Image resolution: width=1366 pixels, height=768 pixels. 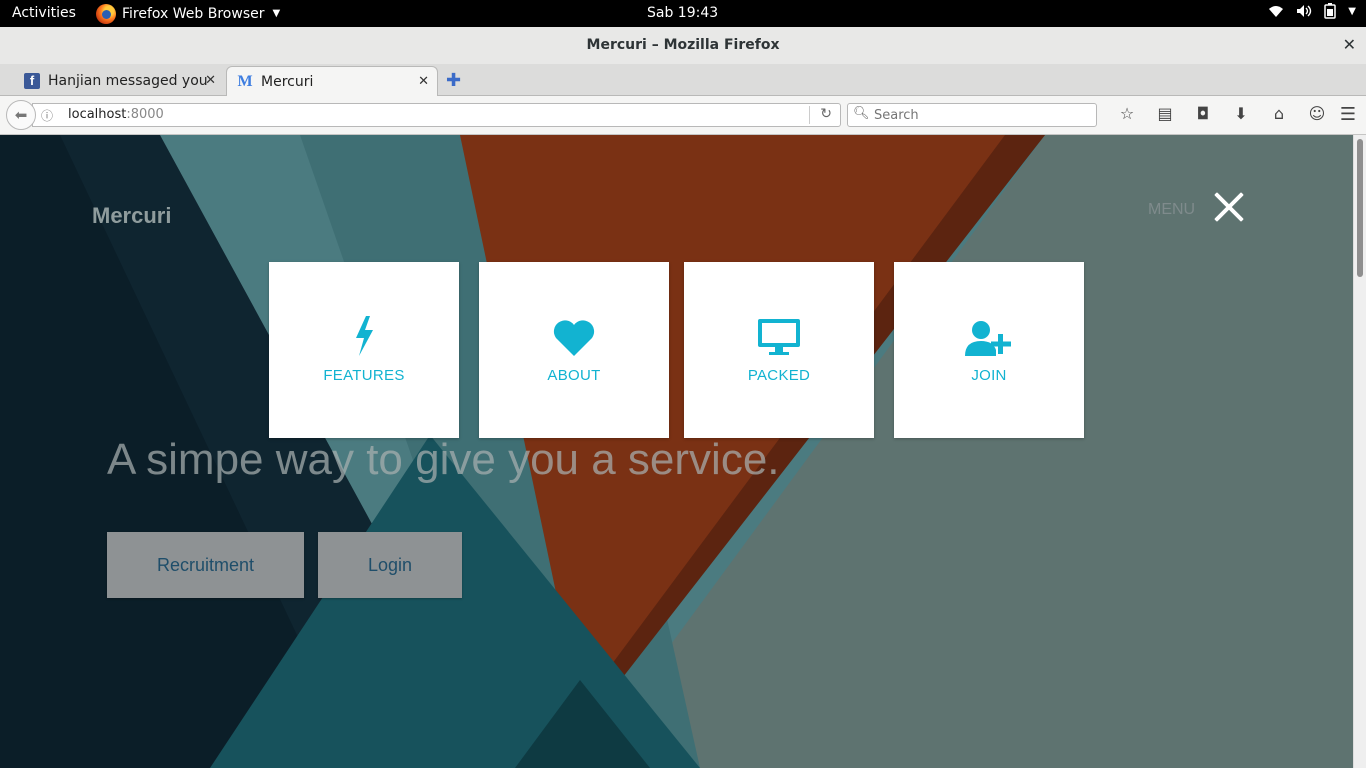 I want to click on url-bar: ⓘ localhost:8000 ↻, so click(x=436, y=115).